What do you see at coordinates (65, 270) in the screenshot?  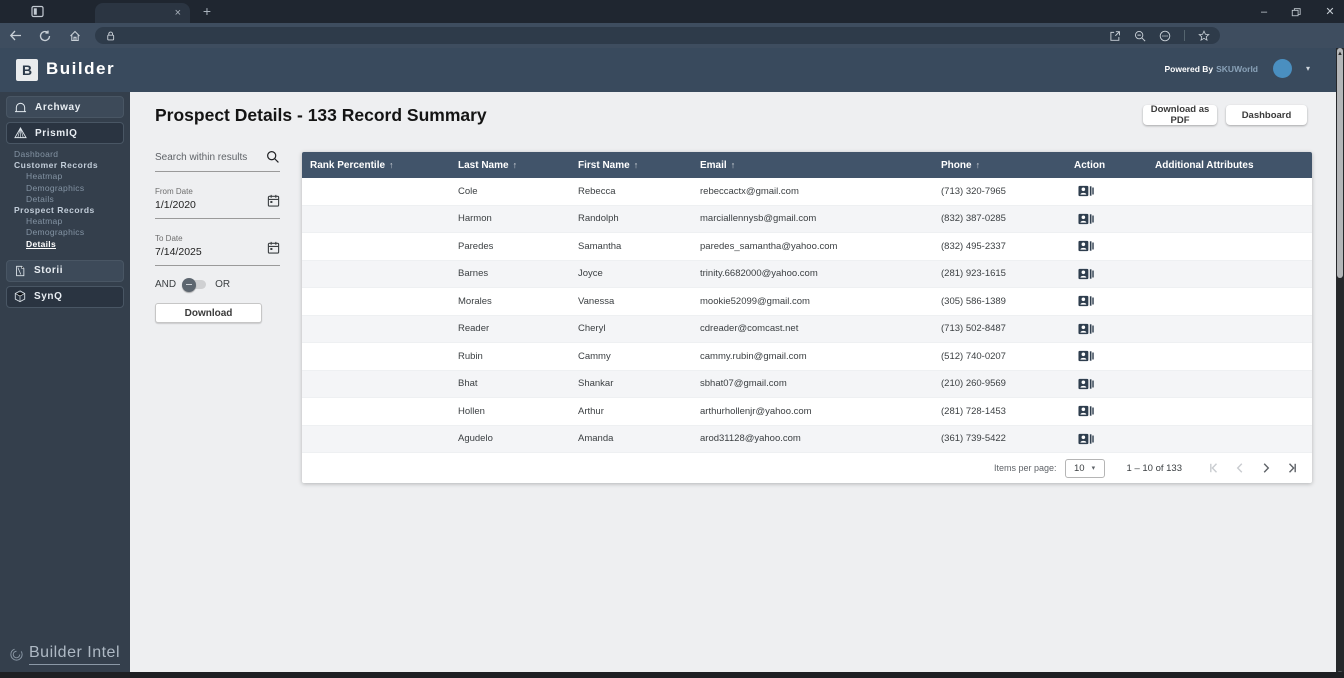 I see `sidebar-item-storii: Storii` at bounding box center [65, 270].